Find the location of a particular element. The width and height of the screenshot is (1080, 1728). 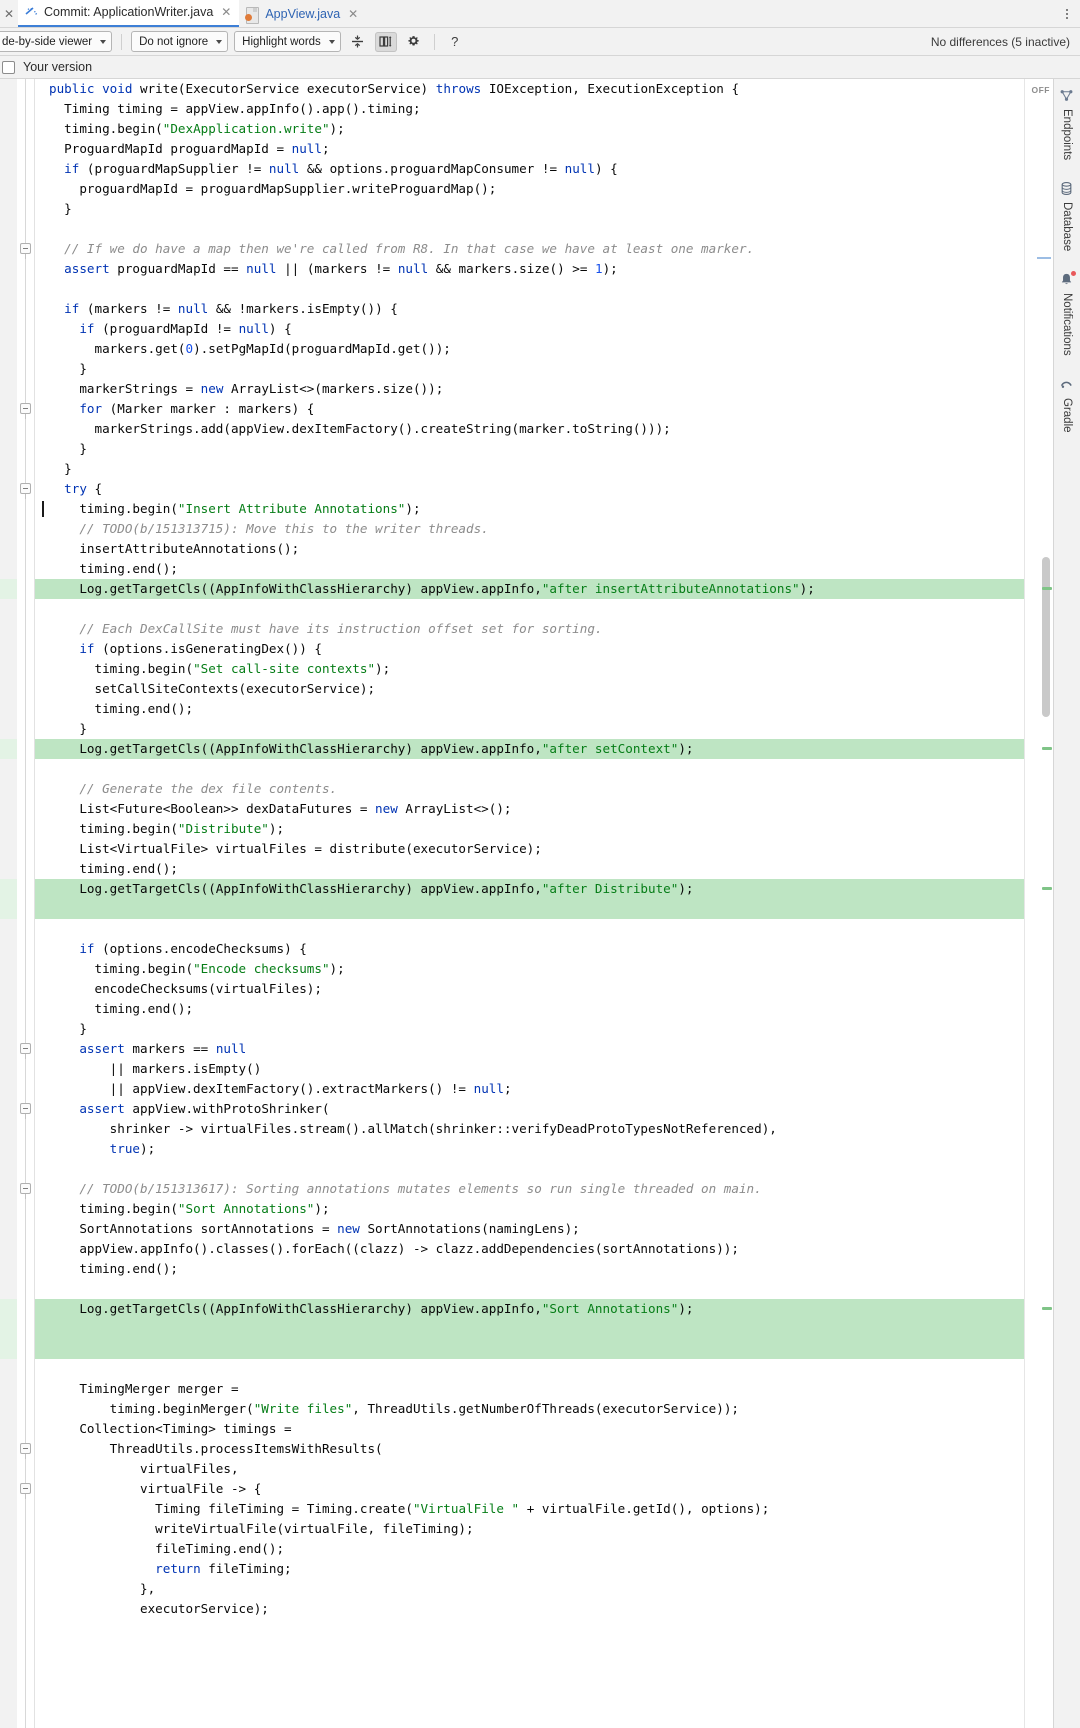

code-line: true); is located at coordinates (529, 1149).